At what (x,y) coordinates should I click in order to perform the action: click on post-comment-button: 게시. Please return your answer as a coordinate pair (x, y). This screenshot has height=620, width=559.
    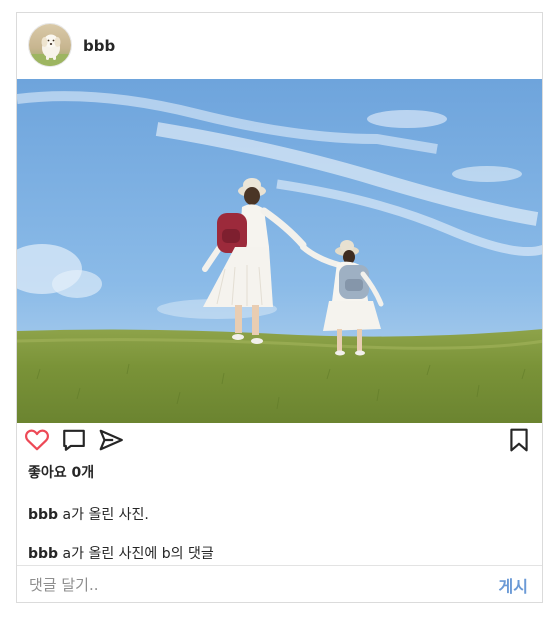
    Looking at the image, I should click on (513, 585).